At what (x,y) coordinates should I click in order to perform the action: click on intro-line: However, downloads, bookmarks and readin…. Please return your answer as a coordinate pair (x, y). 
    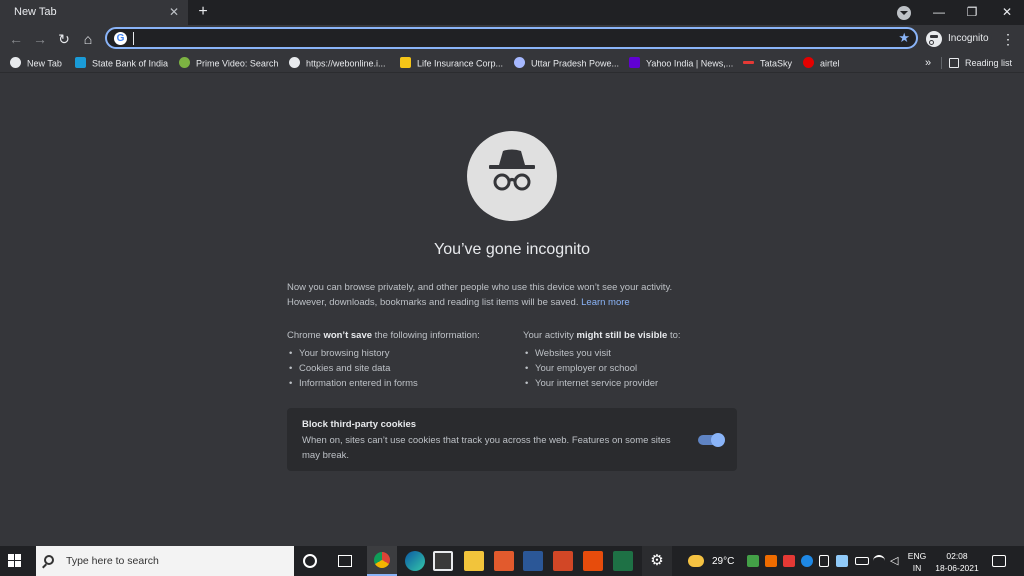
    Looking at the image, I should click on (458, 302).